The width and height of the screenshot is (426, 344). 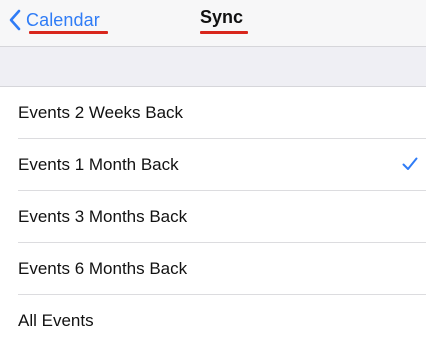 I want to click on navigation-bar: Calendar Sync, so click(x=213, y=23).